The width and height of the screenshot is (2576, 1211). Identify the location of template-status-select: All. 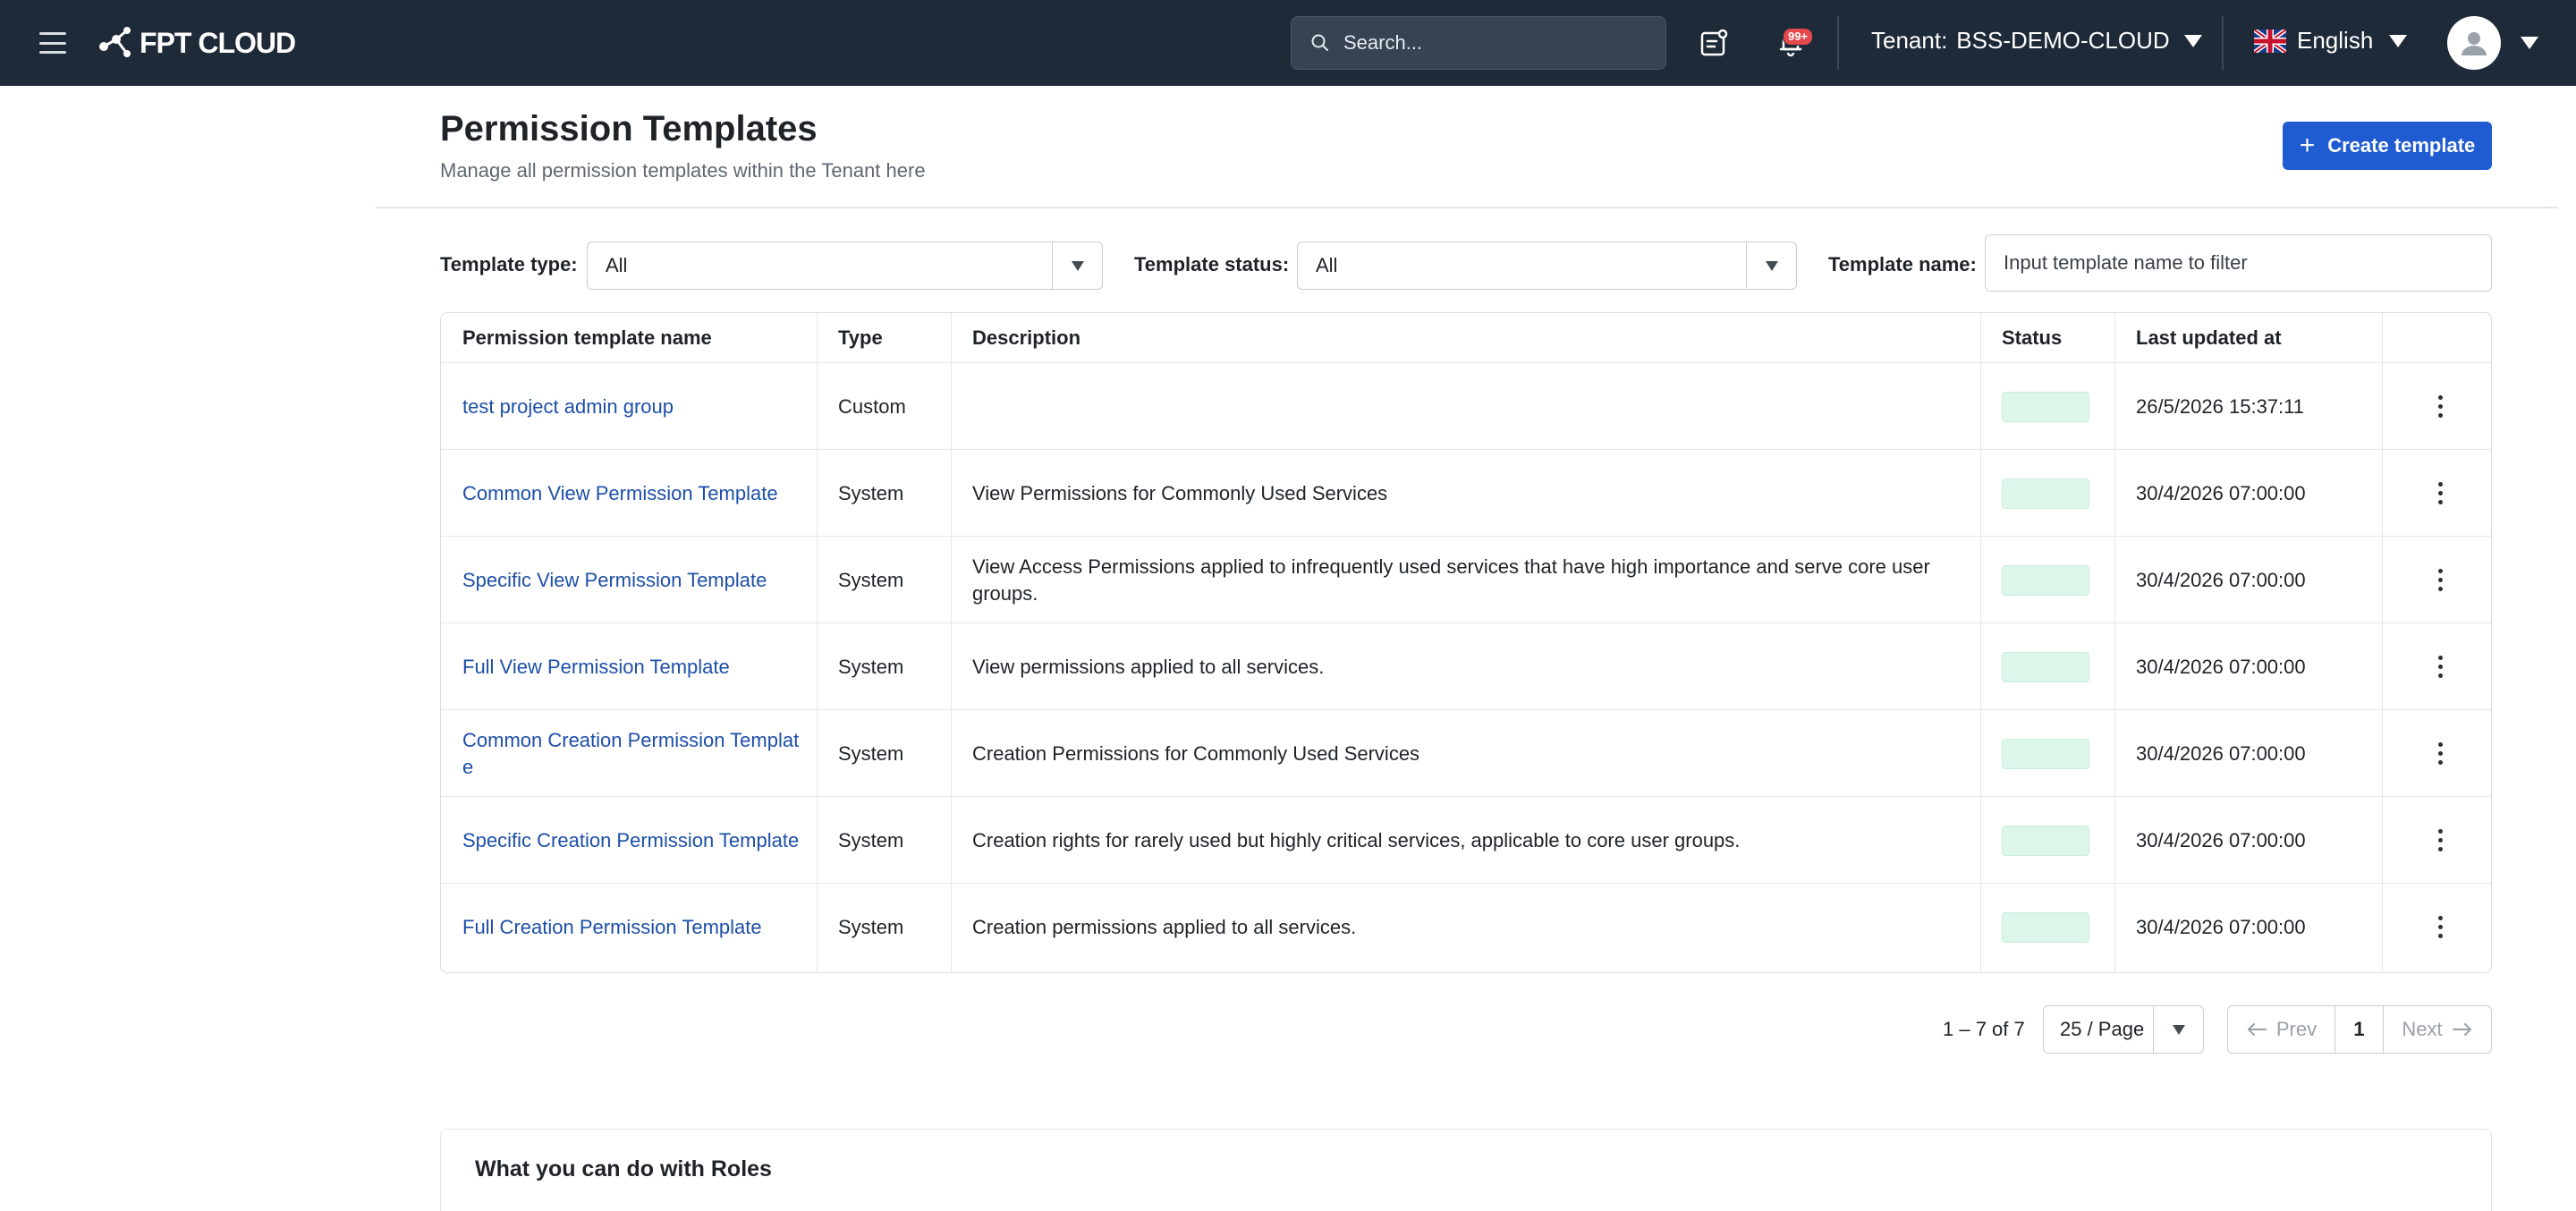
(1547, 265).